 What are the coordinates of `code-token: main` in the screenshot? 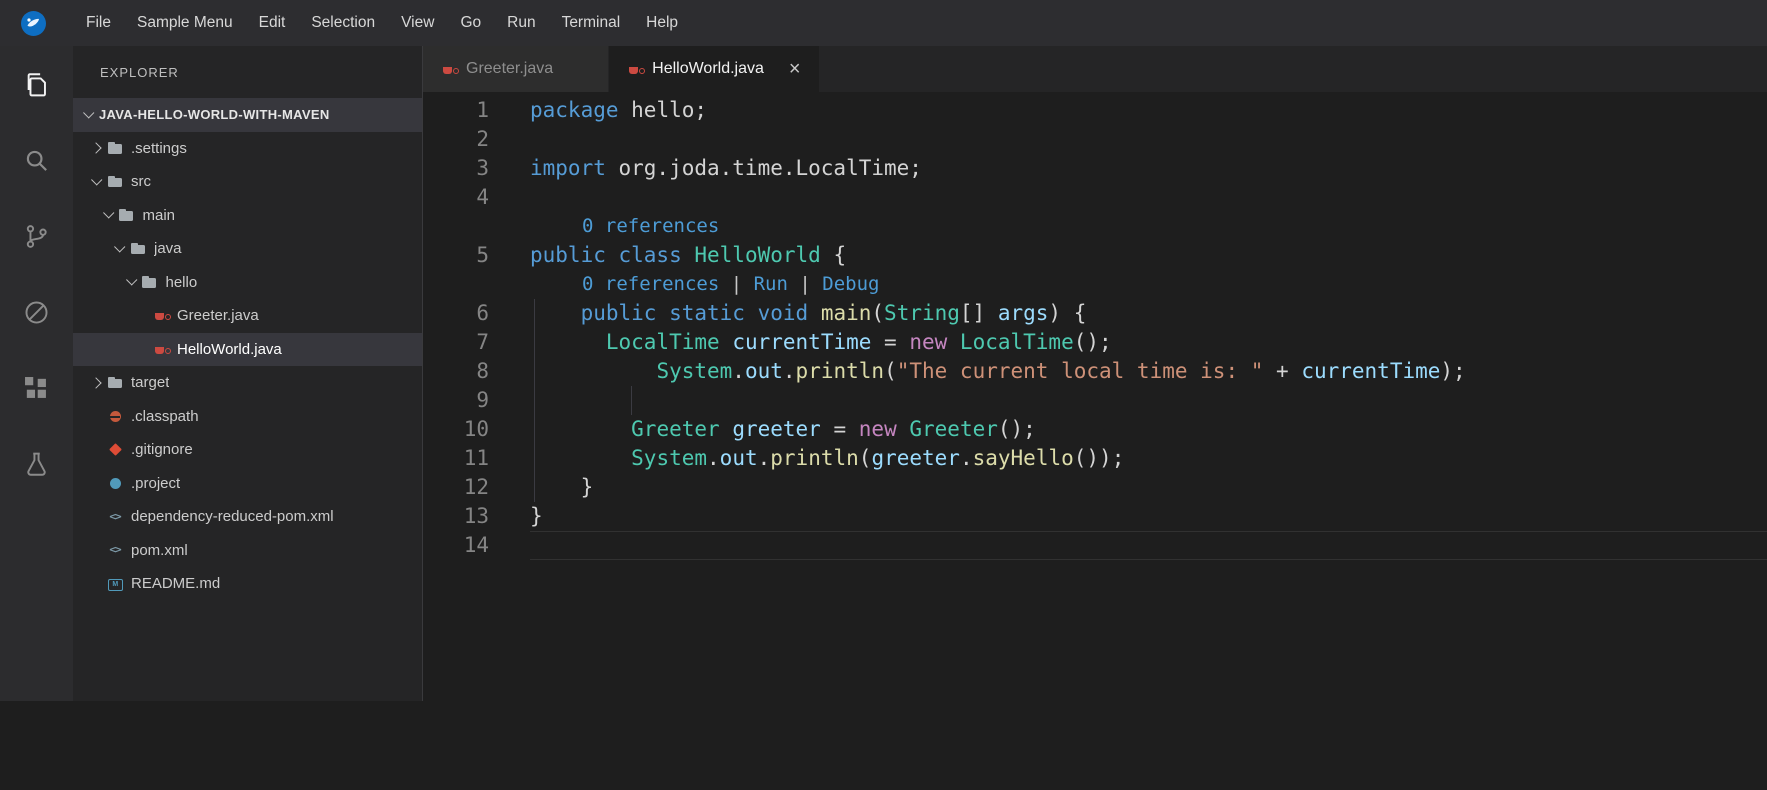 It's located at (846, 313).